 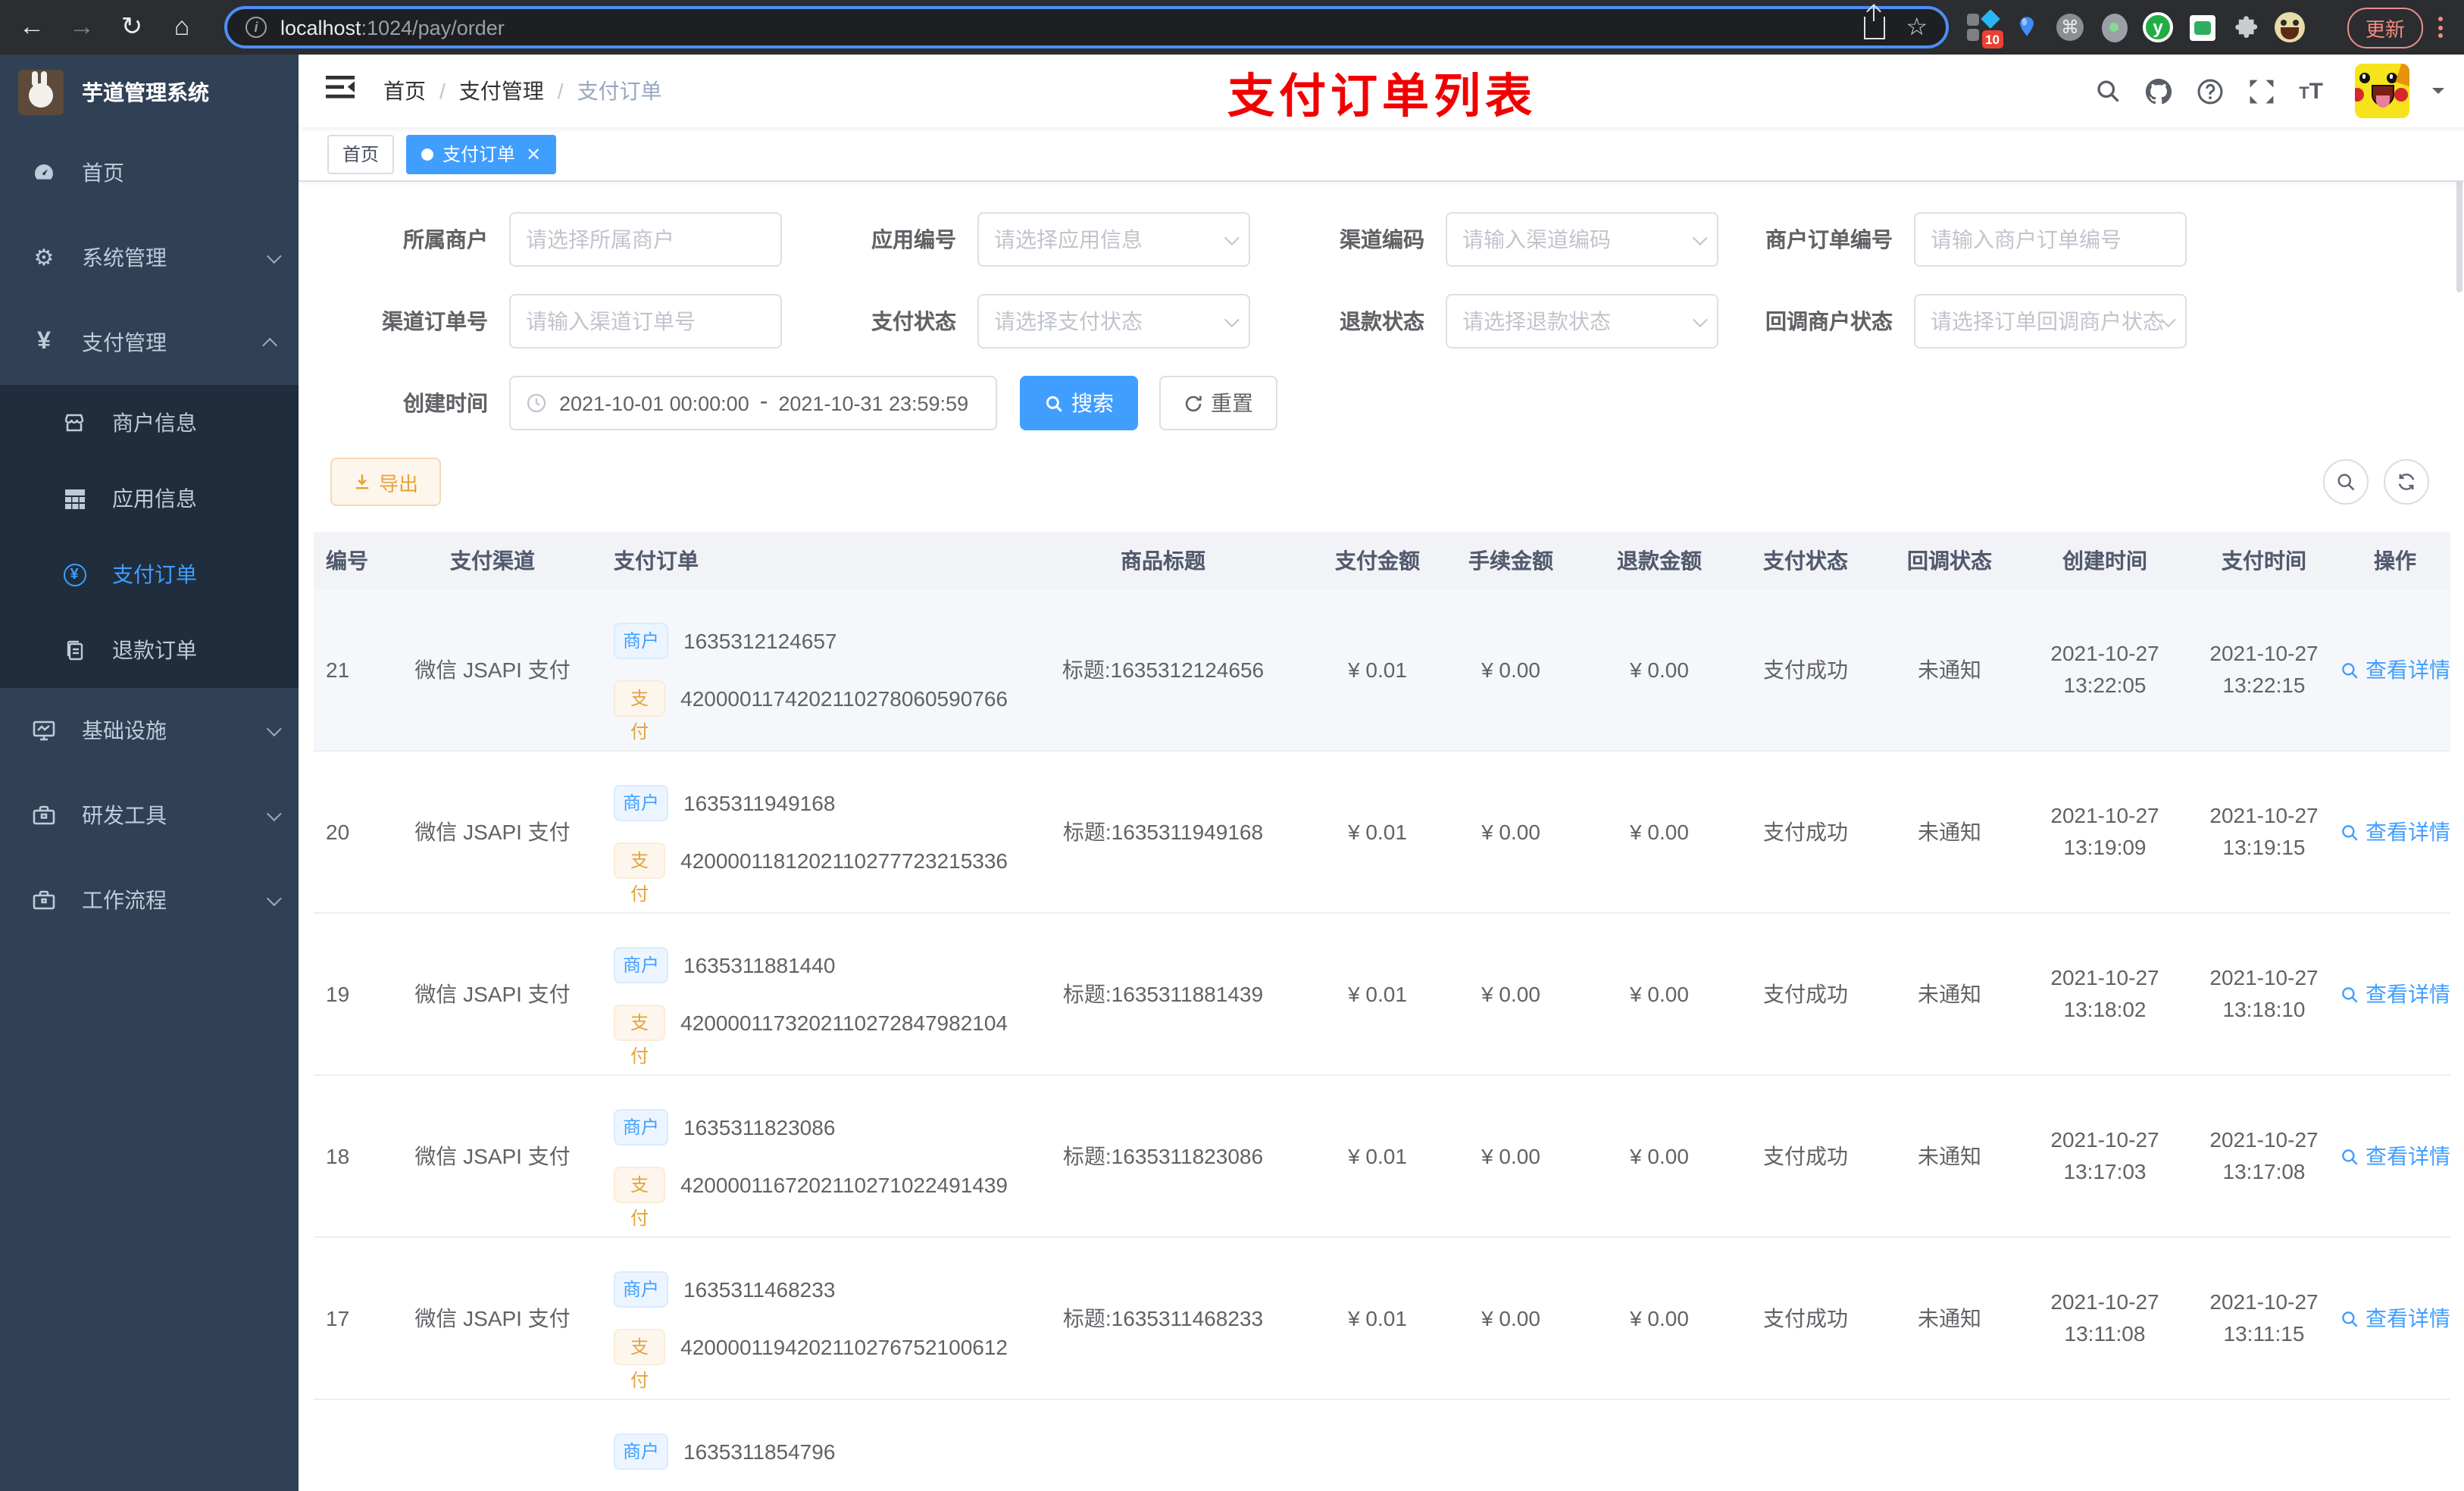 What do you see at coordinates (533, 153) in the screenshot?
I see `close-icon: ✕` at bounding box center [533, 153].